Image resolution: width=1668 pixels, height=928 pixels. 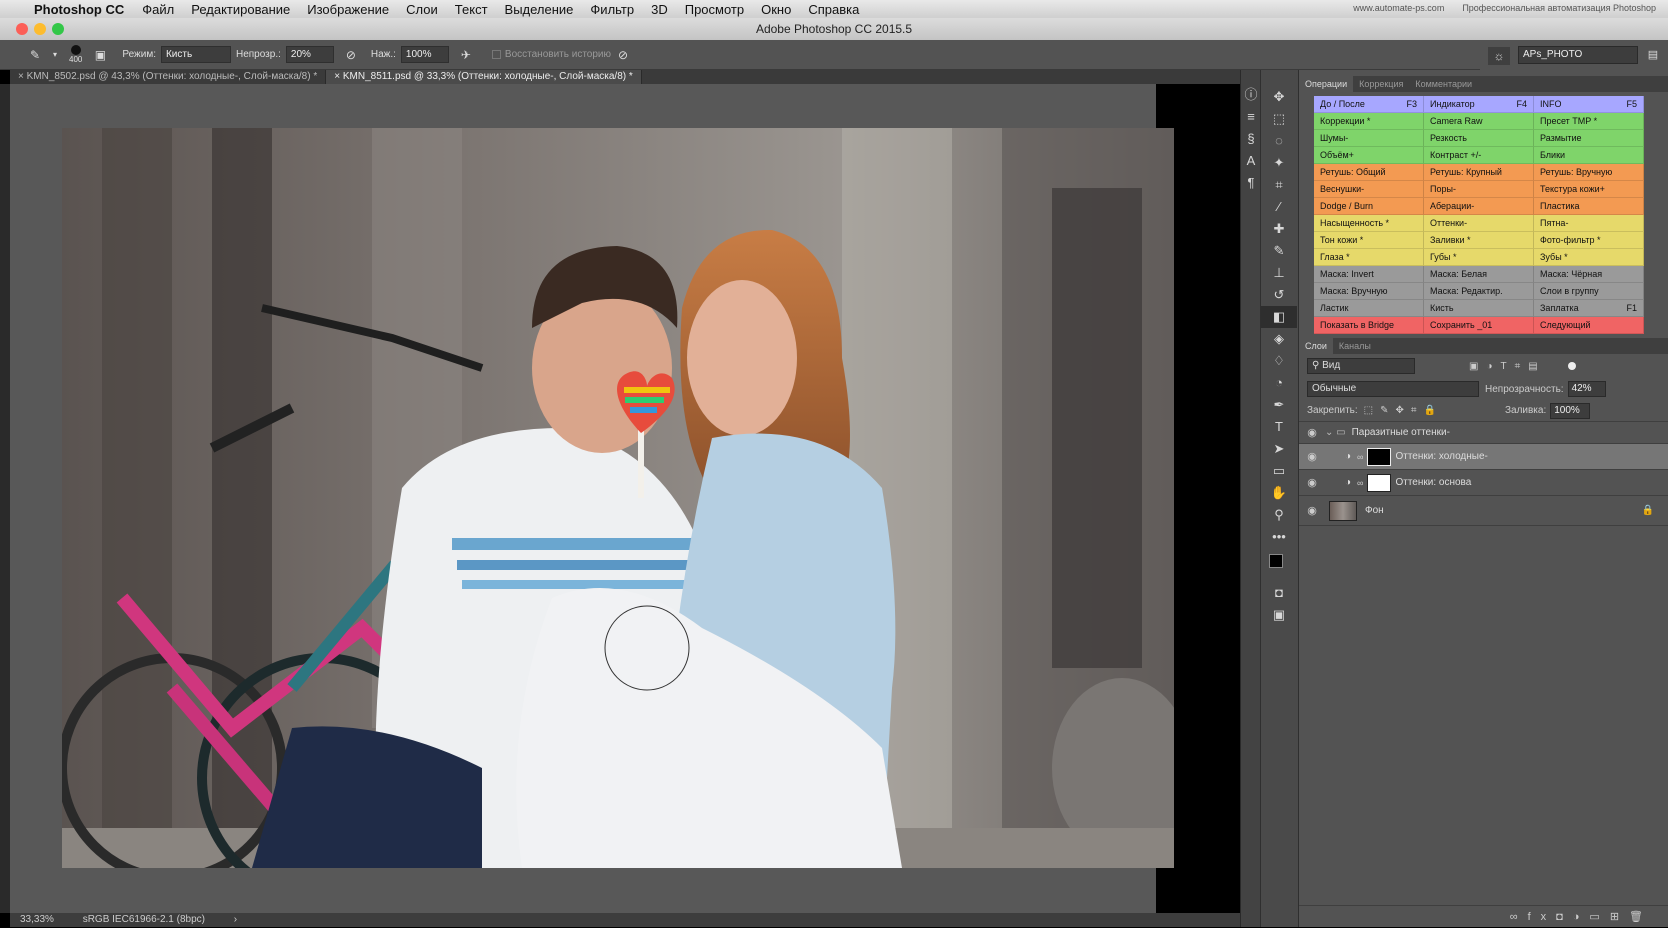 I want to click on tab-actions: Операции, so click(x=1326, y=84).